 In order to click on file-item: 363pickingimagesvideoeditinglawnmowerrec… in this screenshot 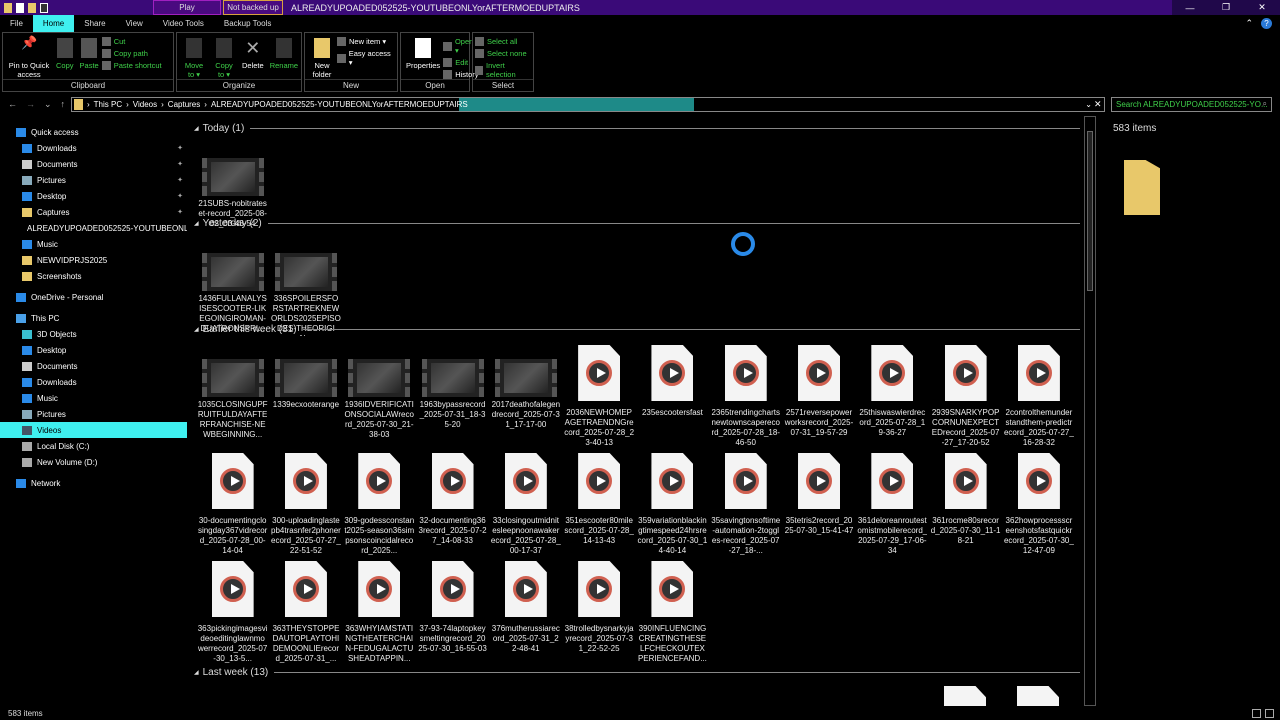, I will do `click(232, 611)`.